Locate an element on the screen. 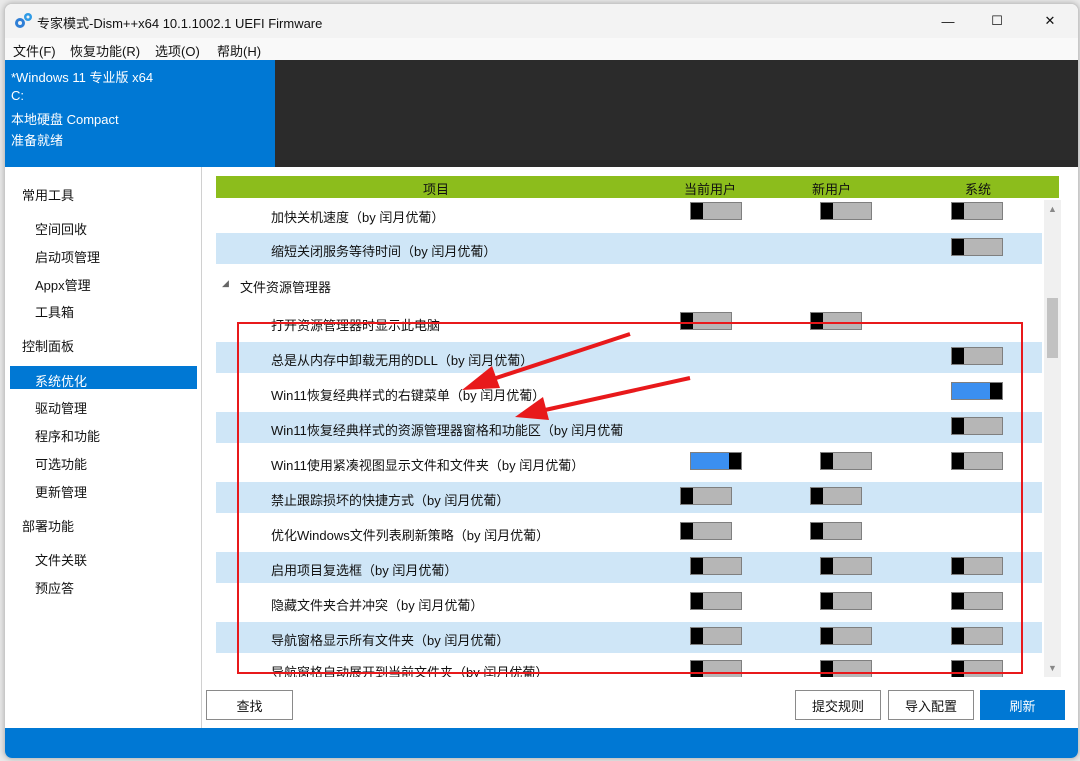 The width and height of the screenshot is (1080, 761). table-row: 隐藏文件夹合并冲突（by 闰月优葡） is located at coordinates (629, 602).